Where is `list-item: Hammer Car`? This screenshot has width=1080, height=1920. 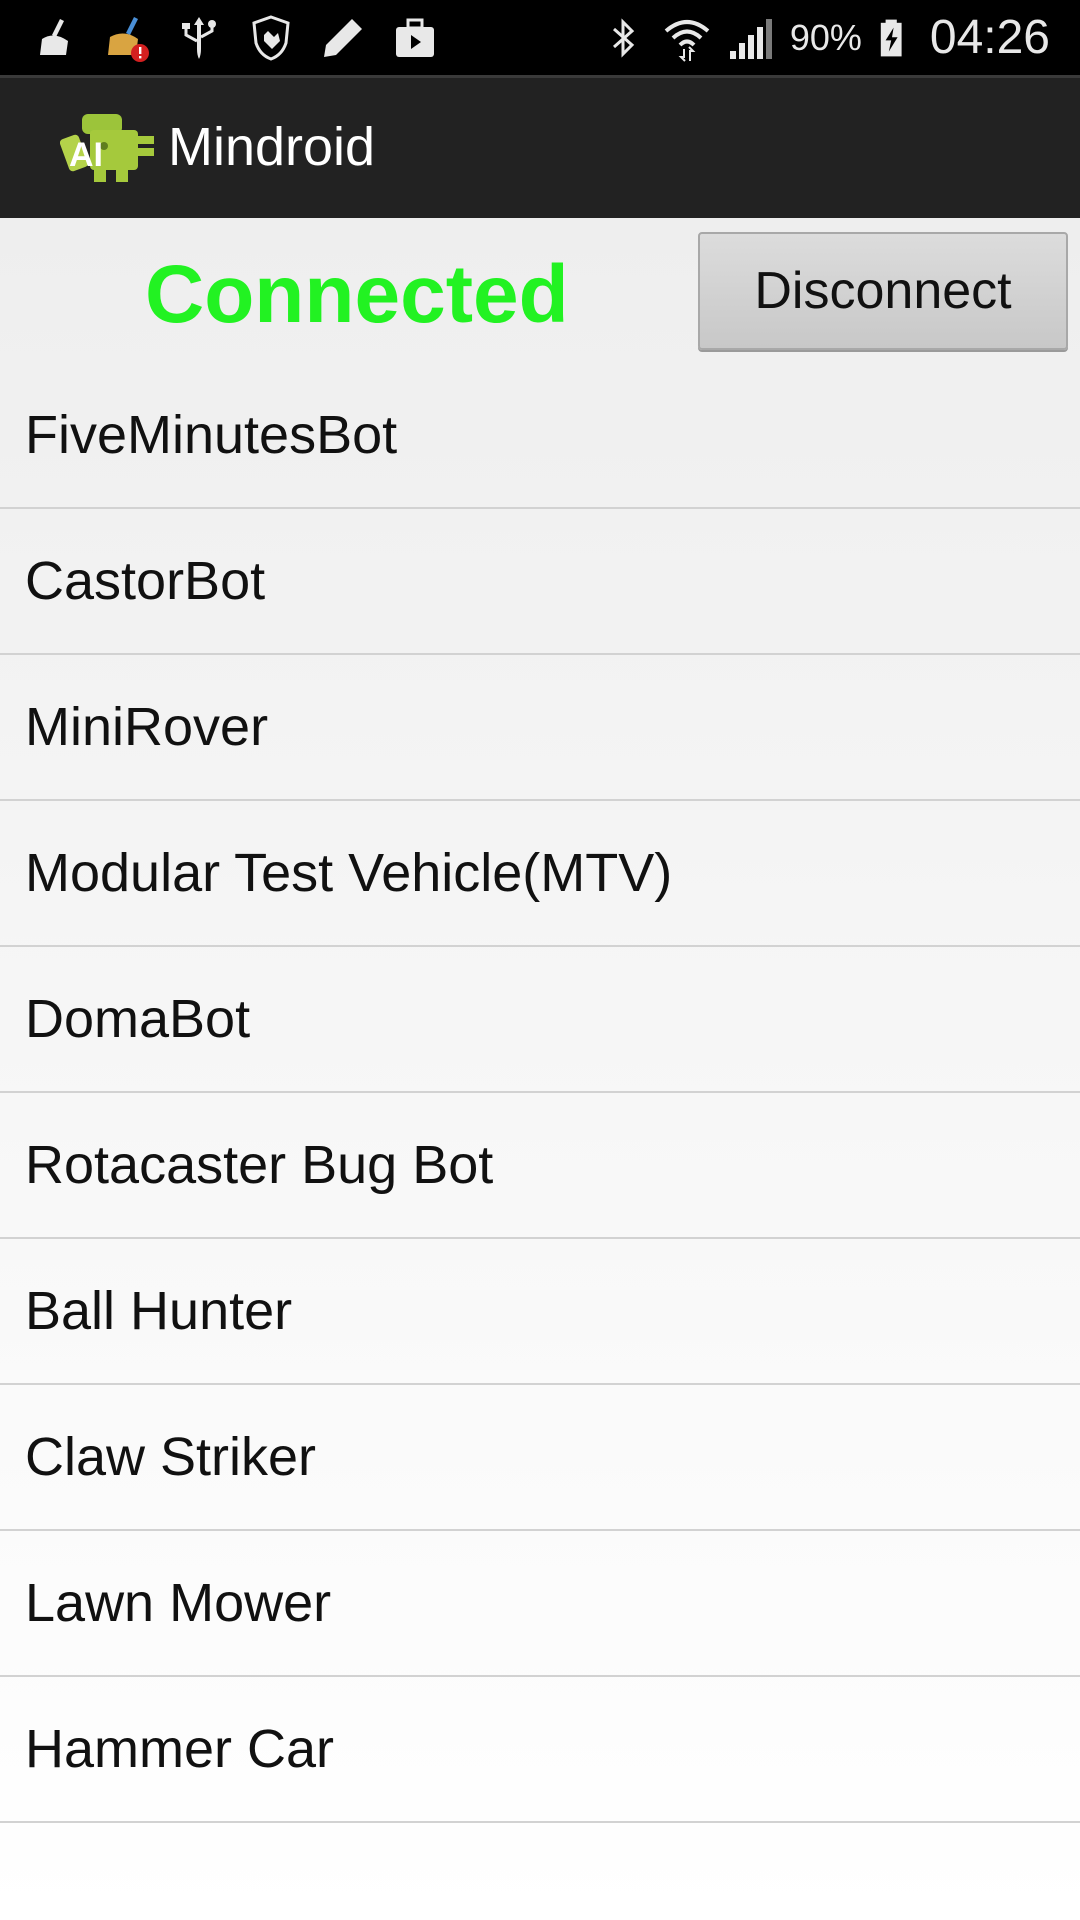
list-item: Hammer Car is located at coordinates (540, 1750).